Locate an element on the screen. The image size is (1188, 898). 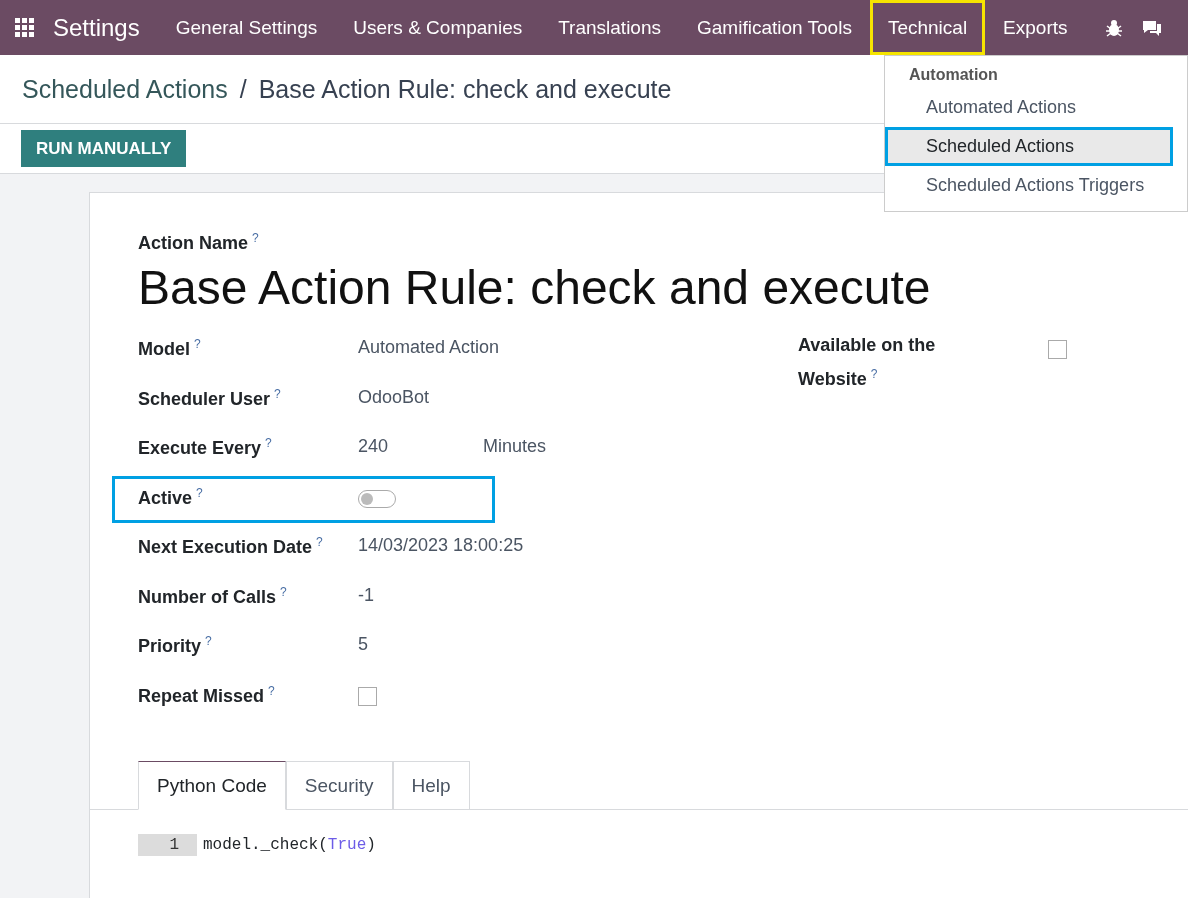
field-label: Priority $^{?}$ is located at coordinates (175, 645).